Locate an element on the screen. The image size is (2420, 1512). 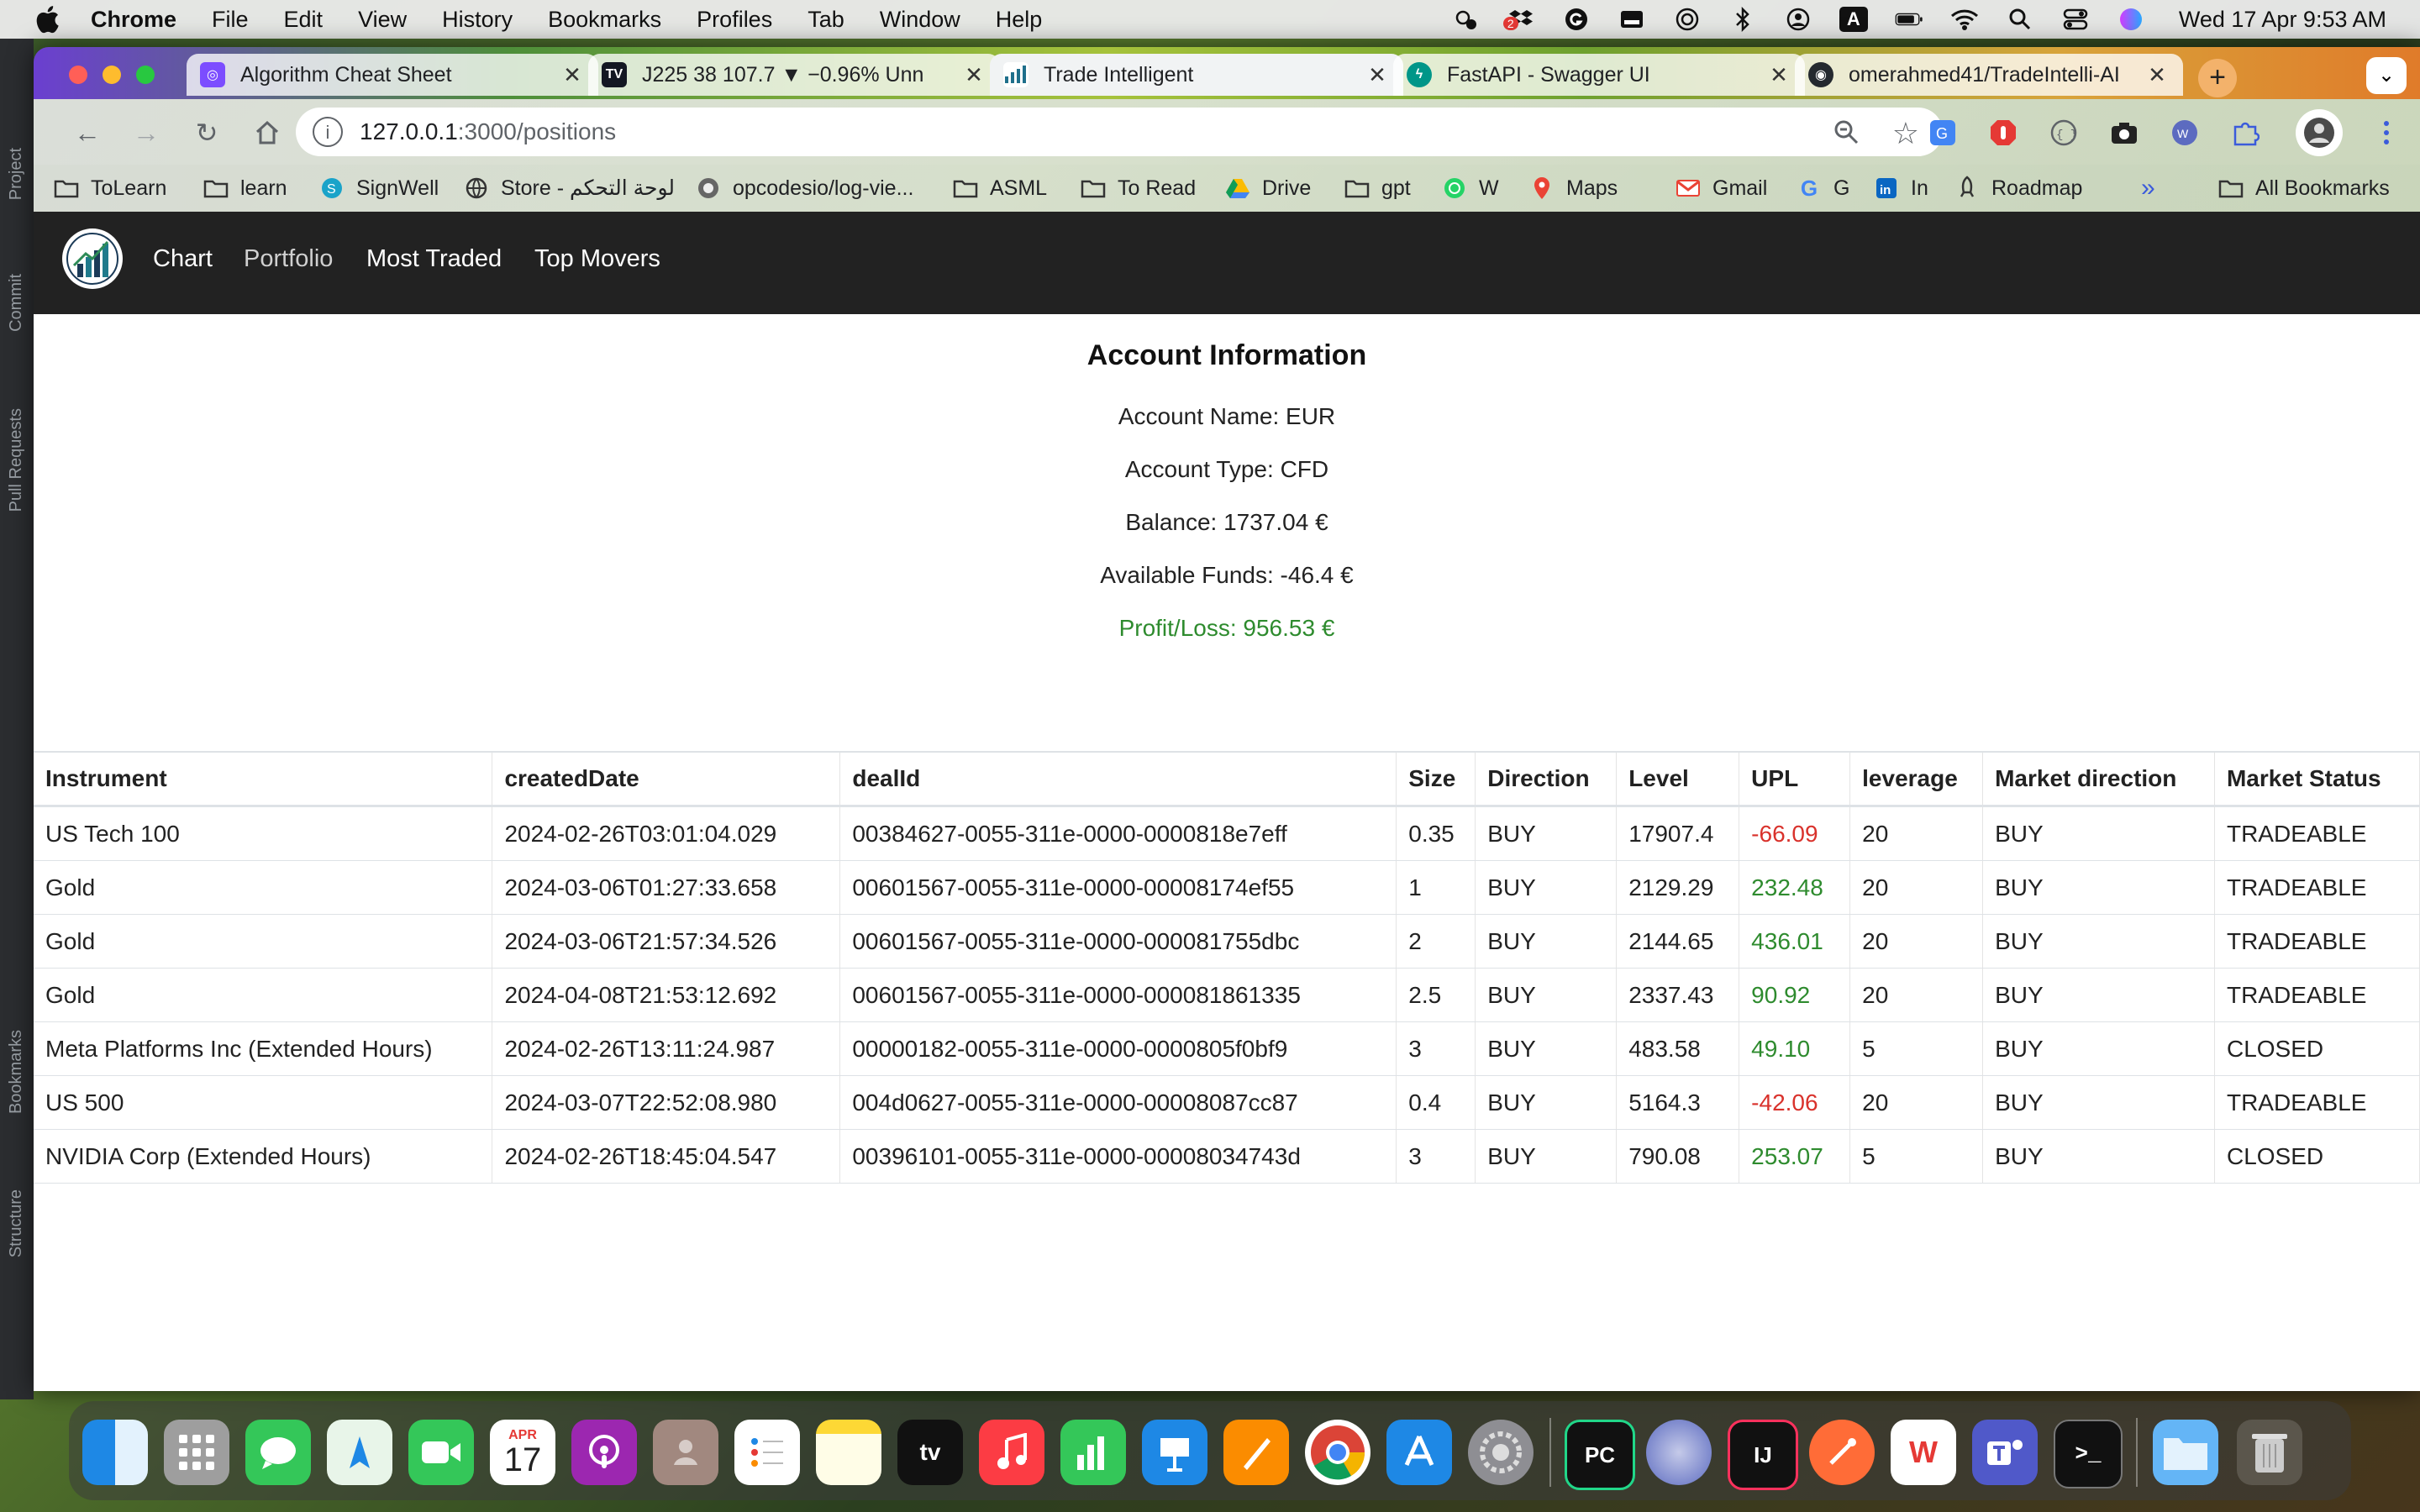
chrome-icon is located at coordinates (1337, 1452).